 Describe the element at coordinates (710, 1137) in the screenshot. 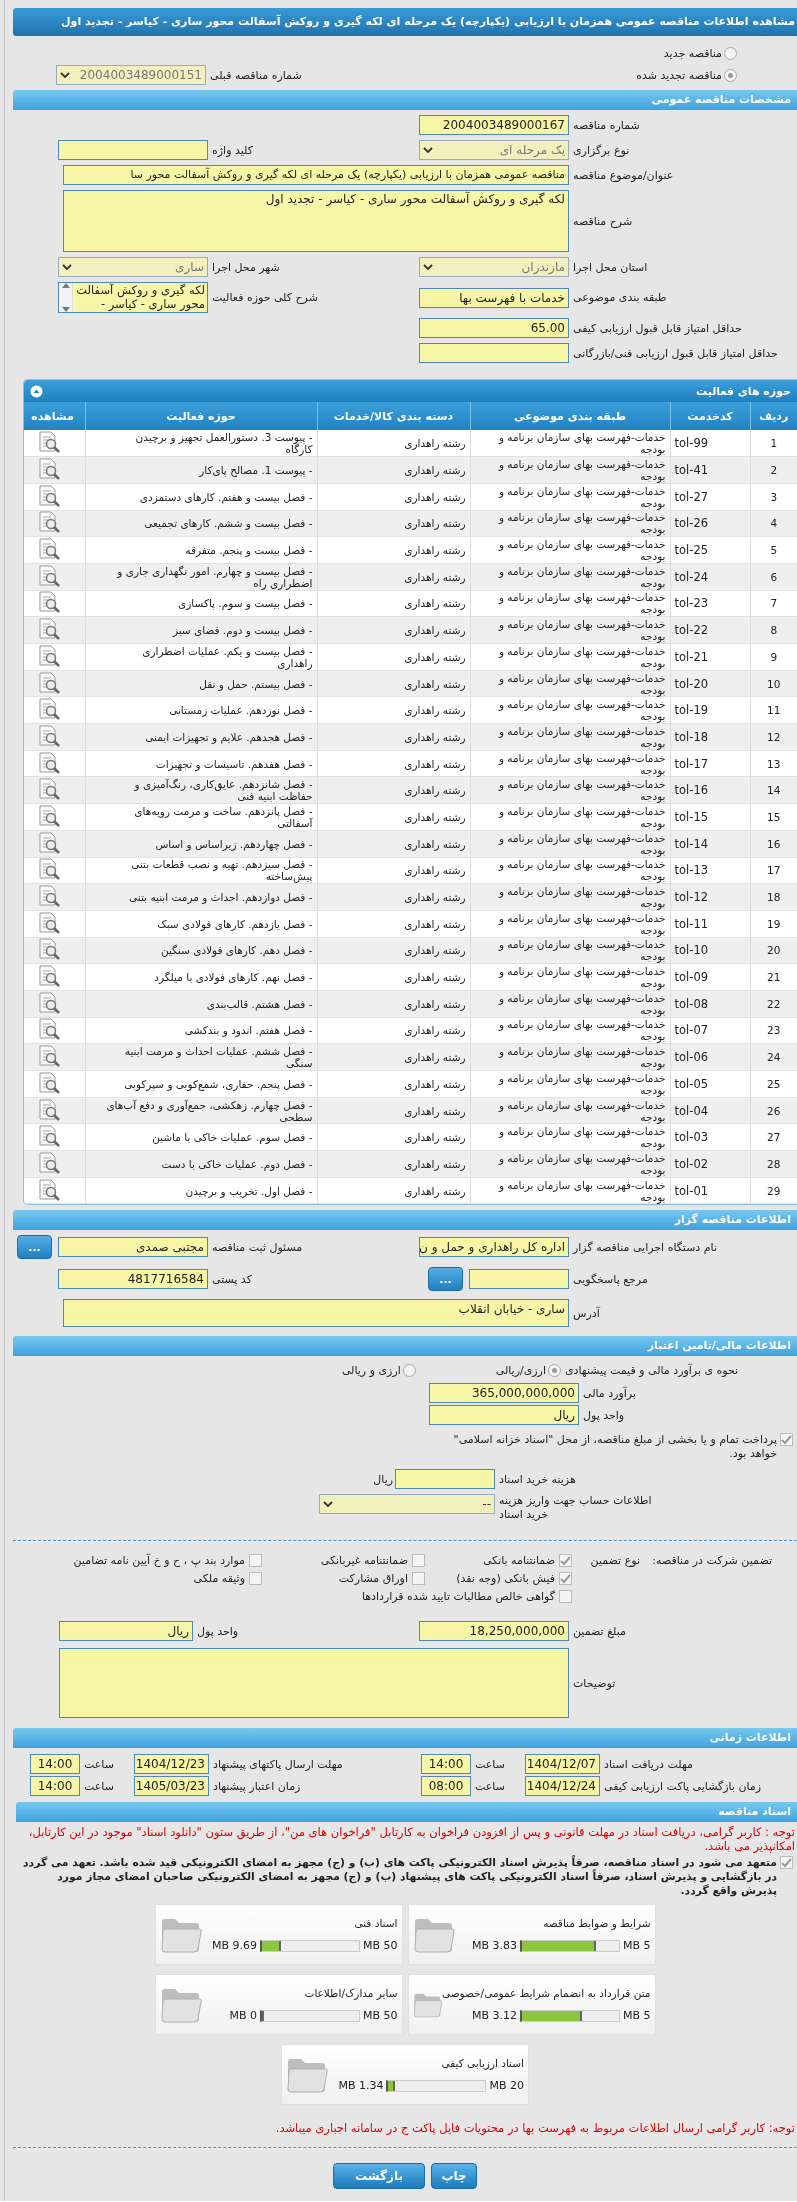

I see `table-cell: tol-03` at that location.